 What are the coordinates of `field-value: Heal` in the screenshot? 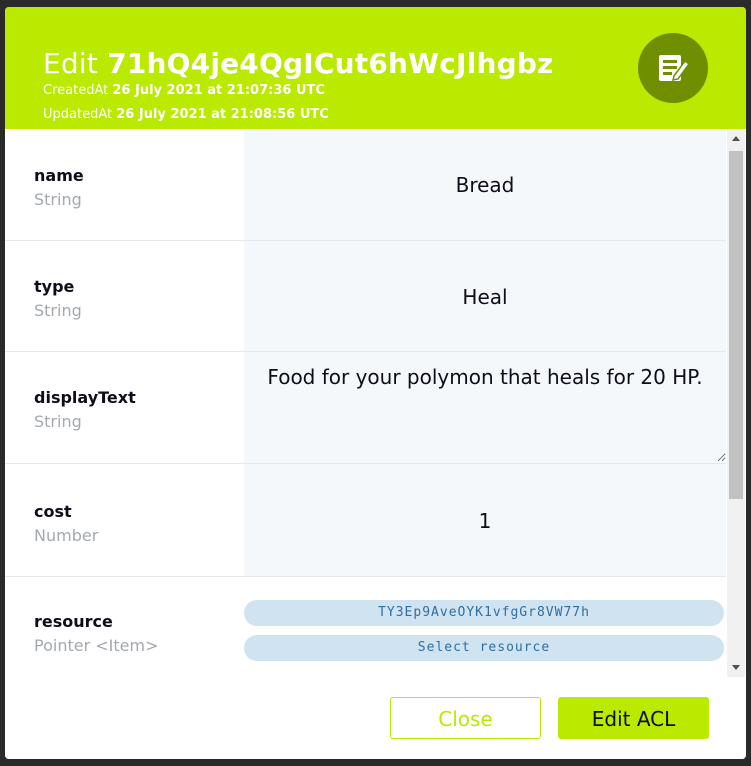 It's located at (485, 297).